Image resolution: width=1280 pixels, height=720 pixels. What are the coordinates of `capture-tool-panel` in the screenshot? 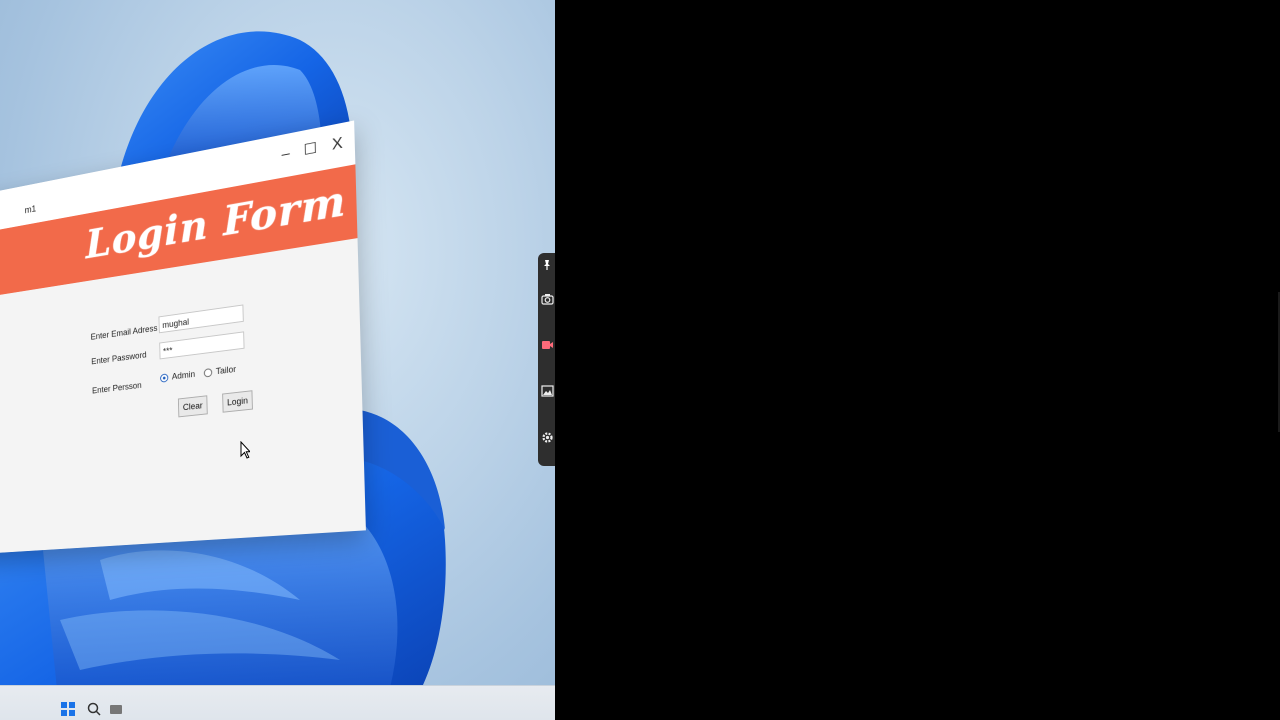 It's located at (546, 359).